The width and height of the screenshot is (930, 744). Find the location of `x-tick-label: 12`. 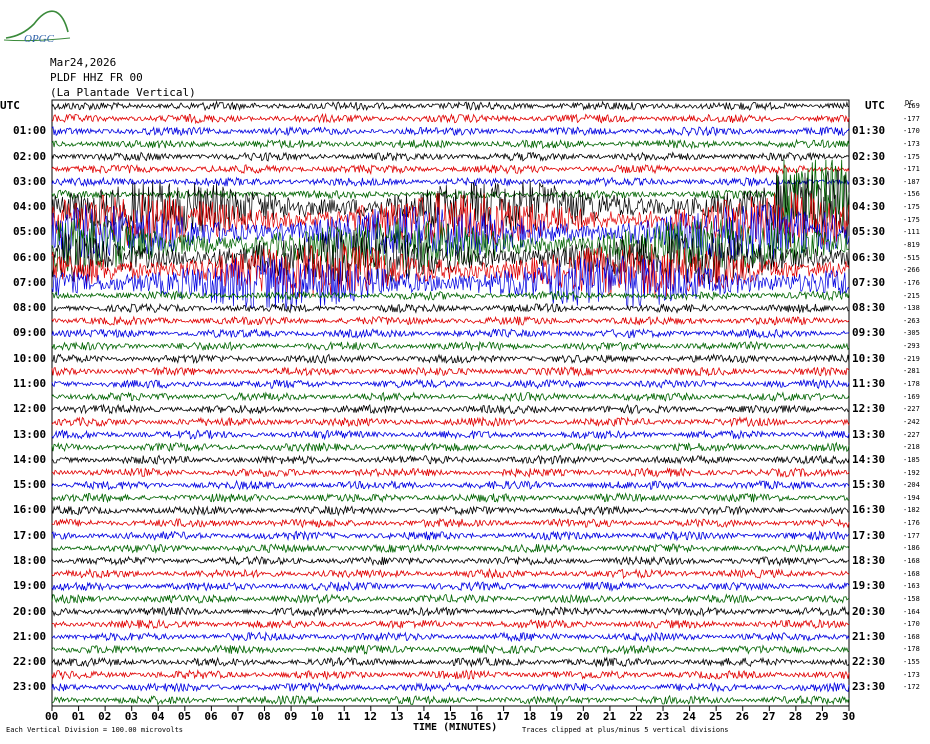

x-tick-label: 12 is located at coordinates (370, 716).